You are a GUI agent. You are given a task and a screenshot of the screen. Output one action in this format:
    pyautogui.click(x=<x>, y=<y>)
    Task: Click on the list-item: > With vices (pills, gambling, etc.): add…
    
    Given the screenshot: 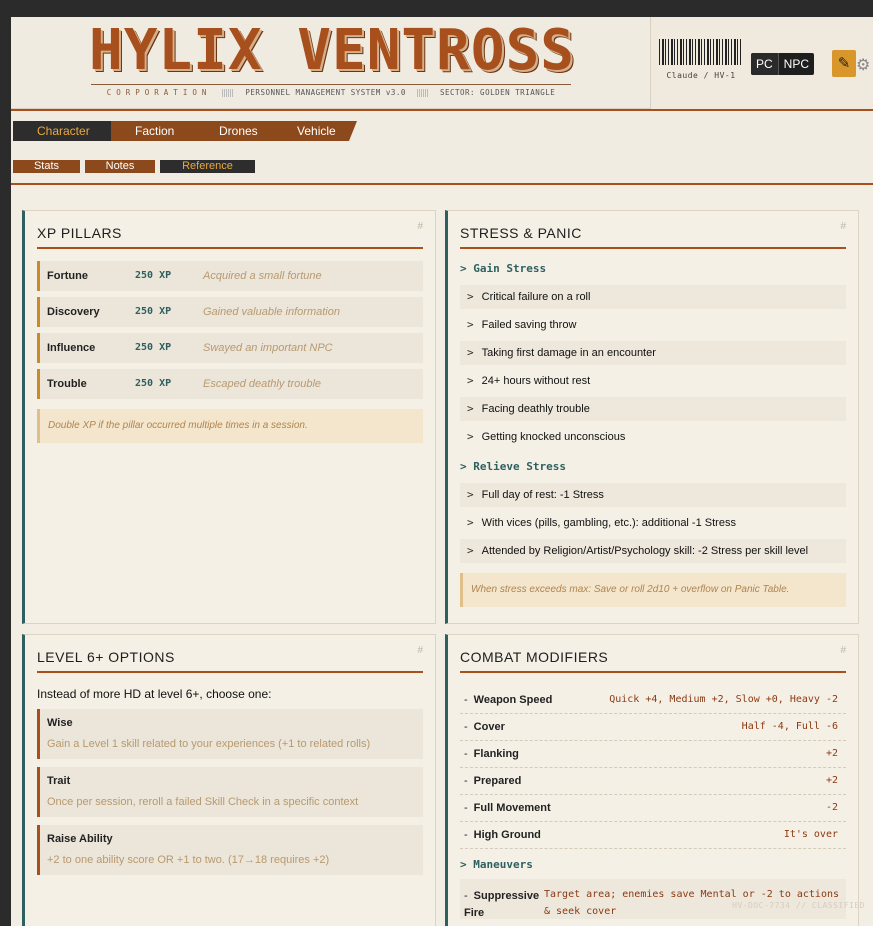 What is the action you would take?
    pyautogui.click(x=653, y=523)
    